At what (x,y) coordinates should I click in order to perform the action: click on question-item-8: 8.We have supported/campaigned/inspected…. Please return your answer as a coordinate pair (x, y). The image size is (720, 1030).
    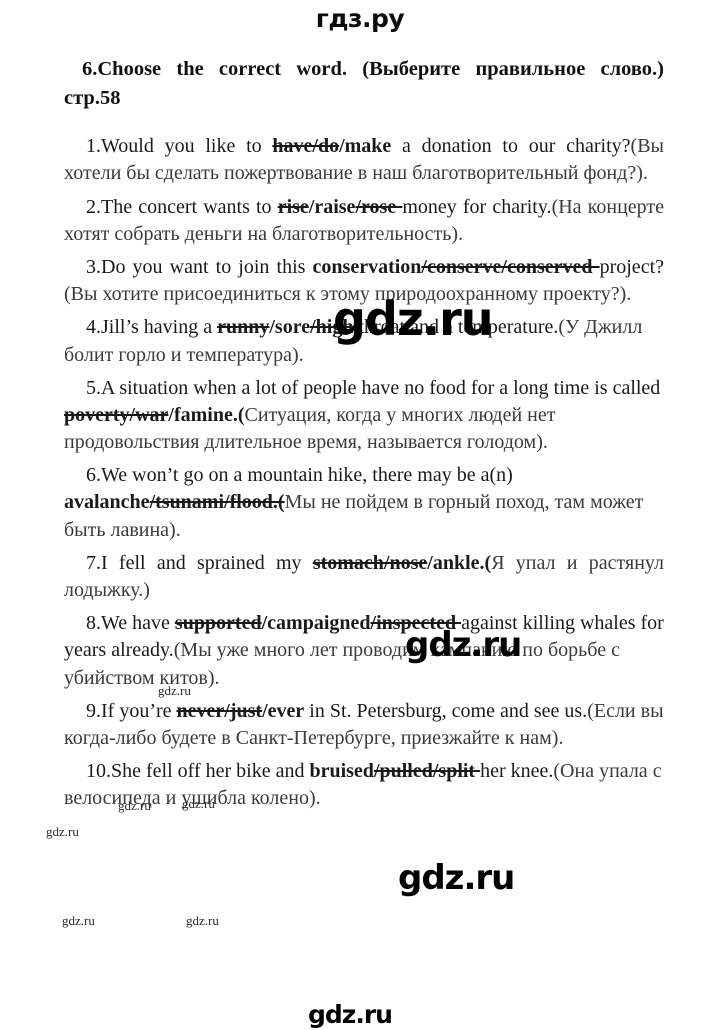
    Looking at the image, I should click on (364, 651).